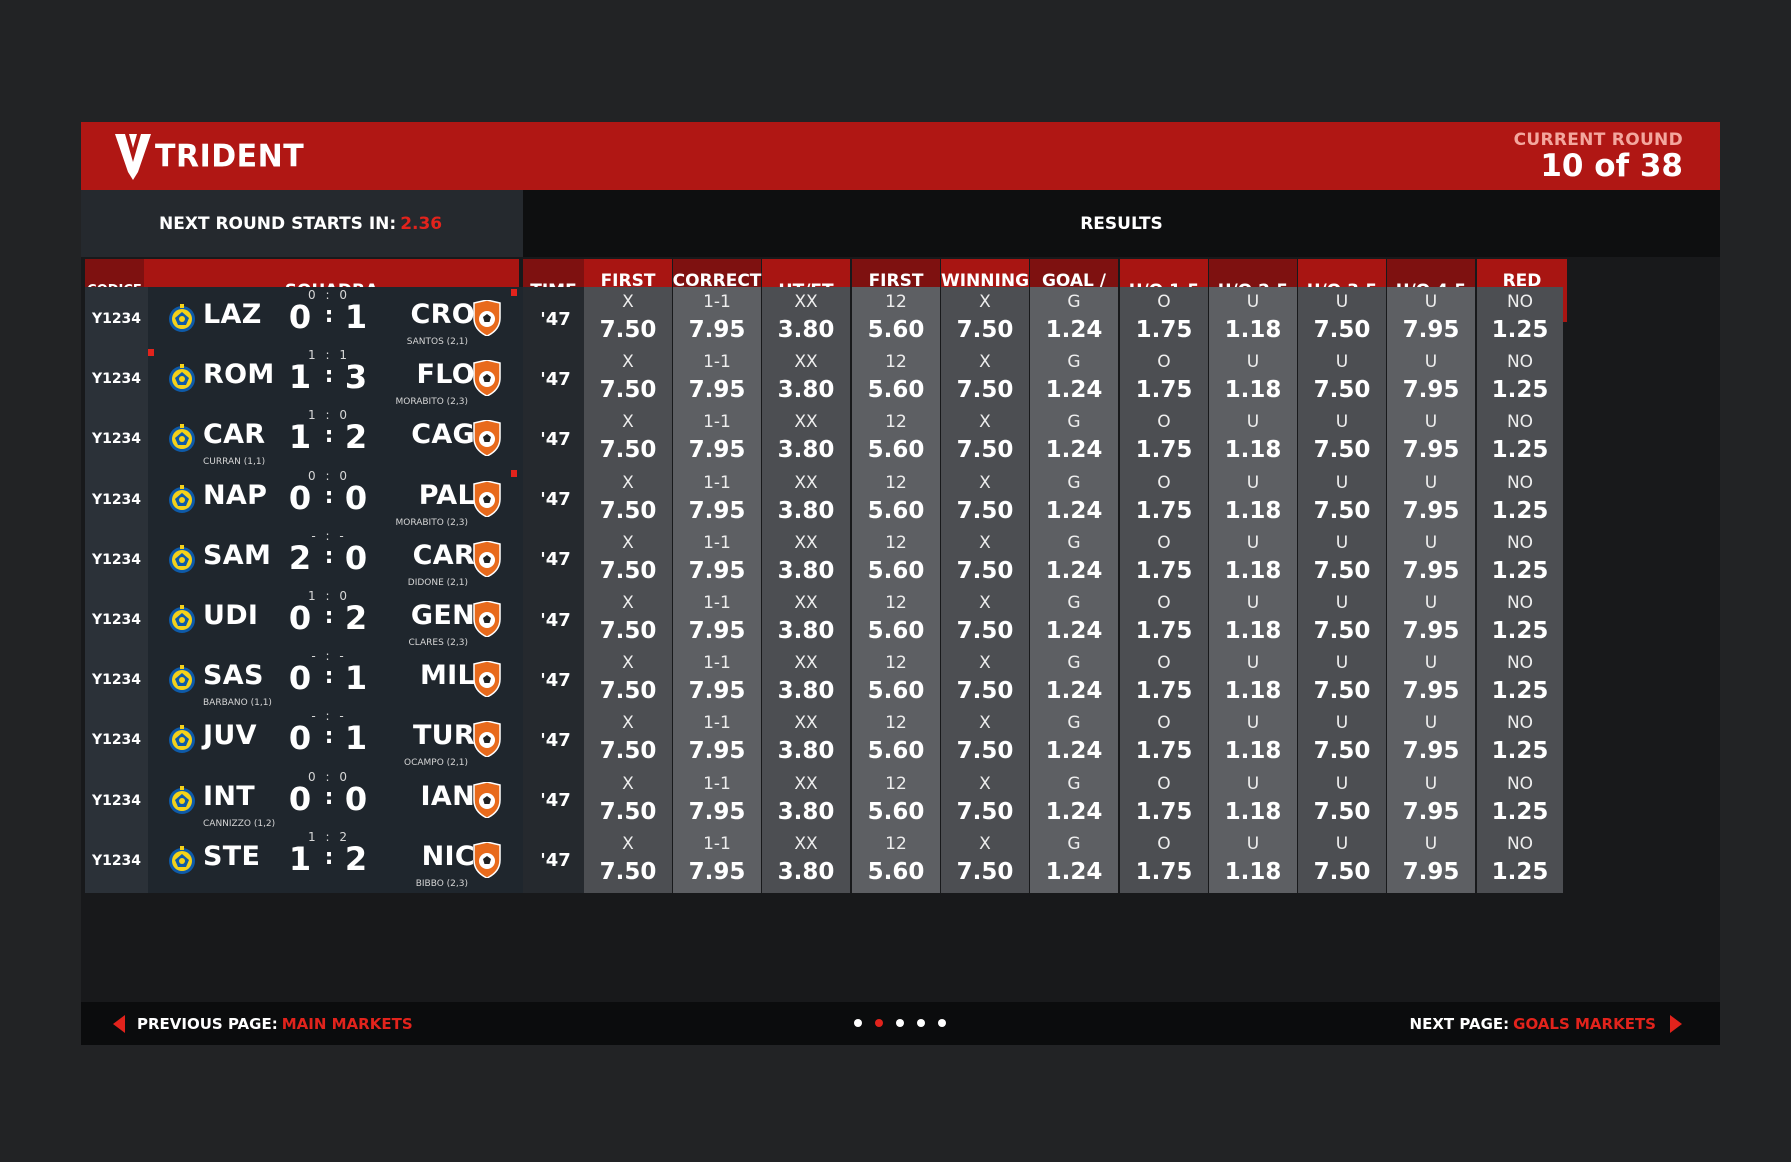 Image resolution: width=1791 pixels, height=1162 pixels. I want to click on previous-page-link: PREVIOUS PAGE: MAIN MARKETS, so click(263, 1024).